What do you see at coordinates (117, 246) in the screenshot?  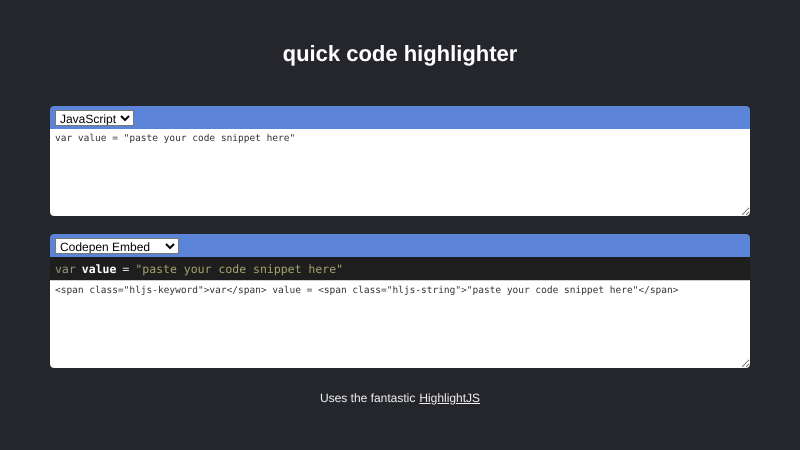 I see `format-select: Codepen Embed` at bounding box center [117, 246].